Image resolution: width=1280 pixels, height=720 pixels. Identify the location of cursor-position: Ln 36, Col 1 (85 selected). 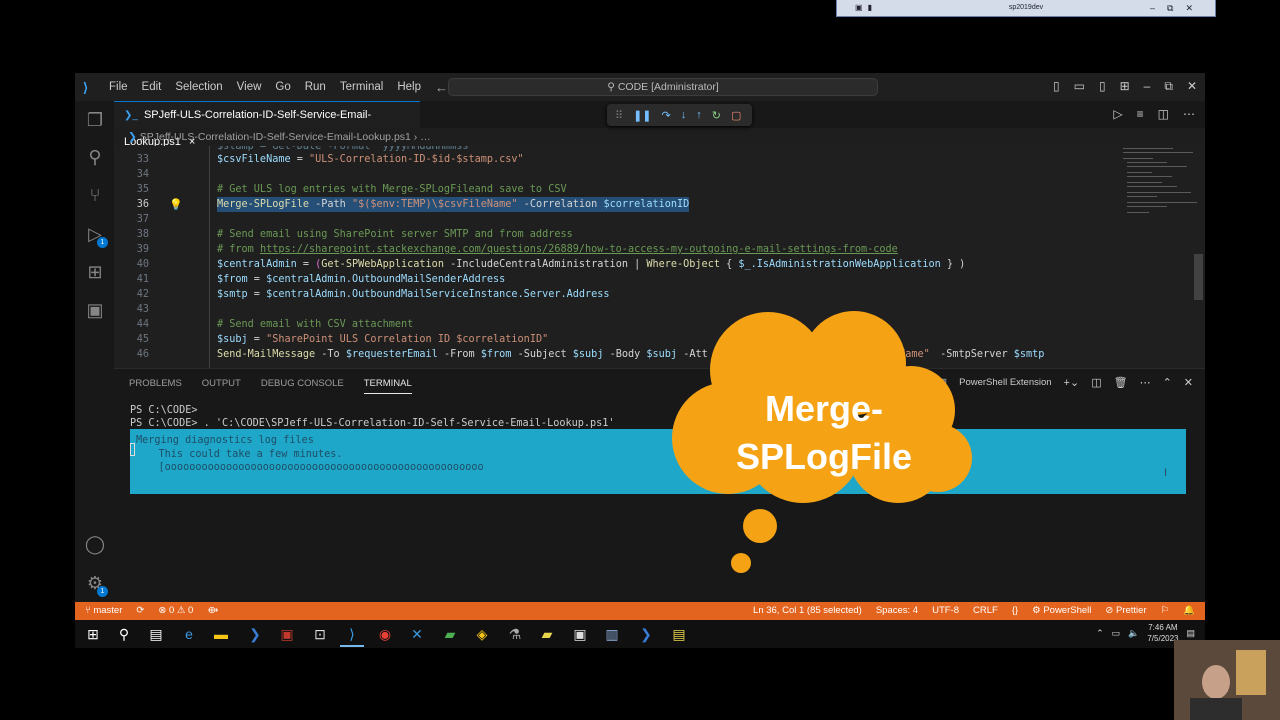
(807, 611).